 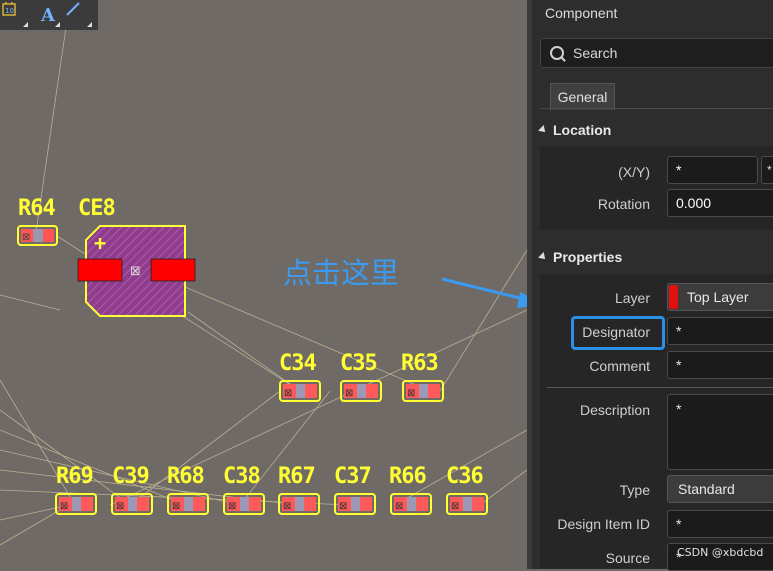 I want to click on panel-title: Component, so click(x=581, y=13).